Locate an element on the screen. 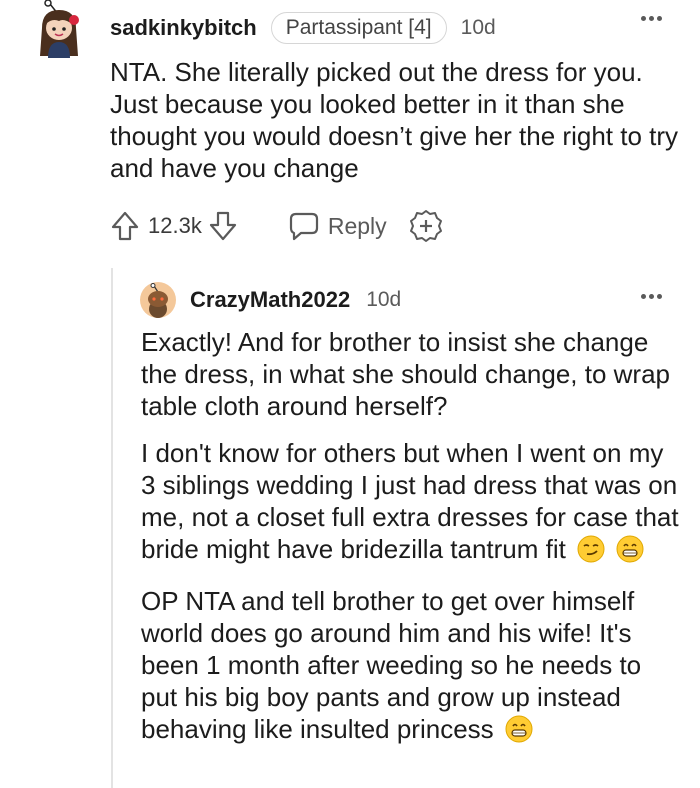 Image resolution: width=700 pixels, height=788 pixels. username: sadkinkybitch is located at coordinates (183, 28).